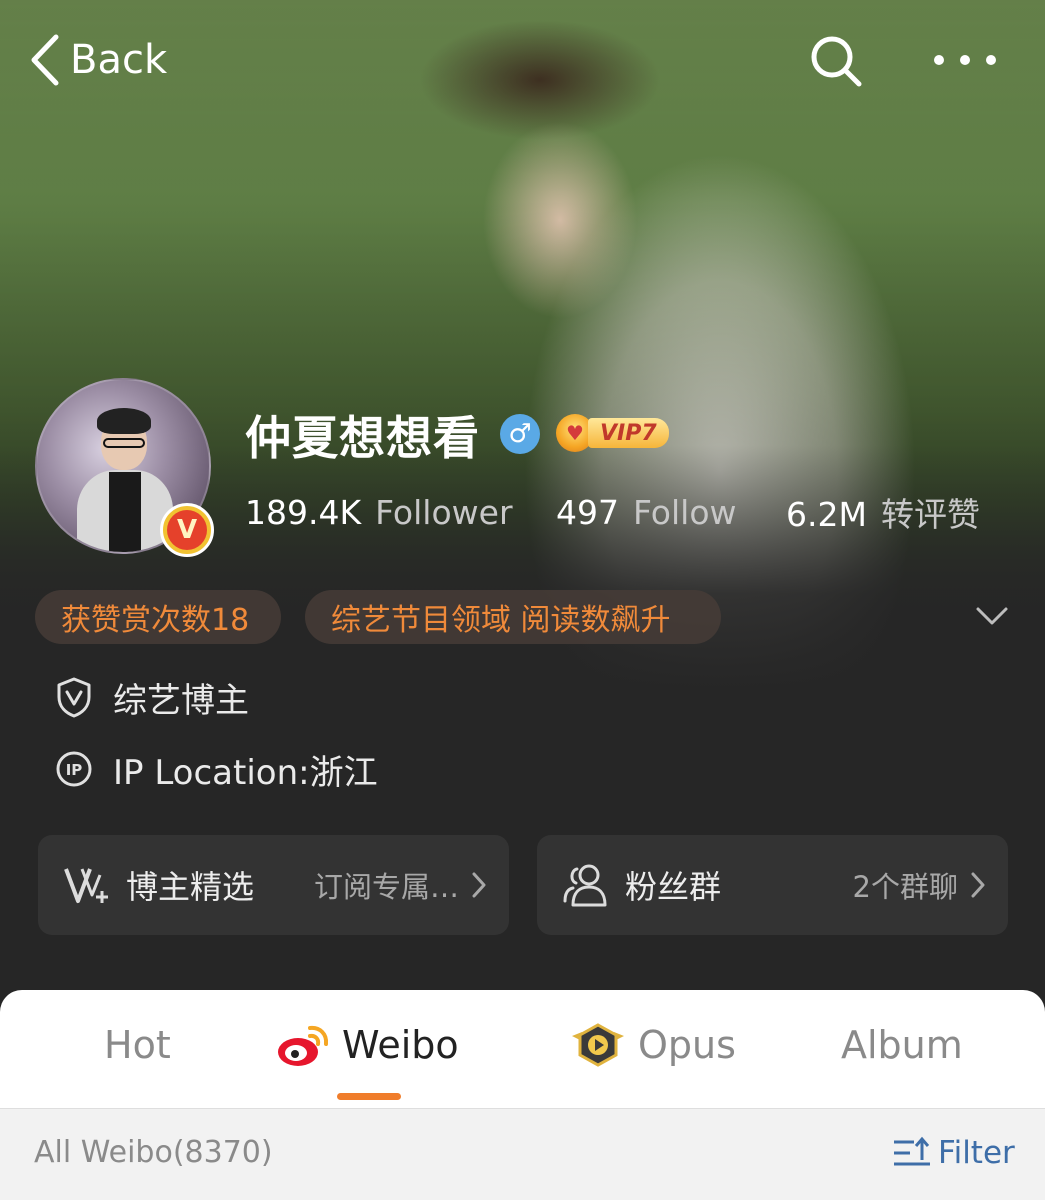 The height and width of the screenshot is (1200, 1045). What do you see at coordinates (444, 512) in the screenshot?
I see `follower-label: Follower` at bounding box center [444, 512].